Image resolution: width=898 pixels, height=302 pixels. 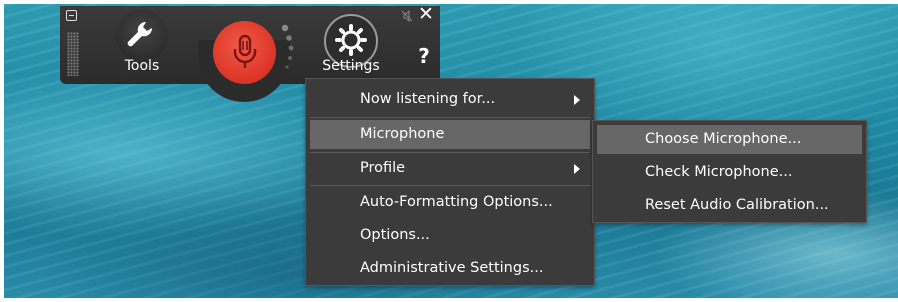 What do you see at coordinates (407, 16) in the screenshot?
I see `mute-icon` at bounding box center [407, 16].